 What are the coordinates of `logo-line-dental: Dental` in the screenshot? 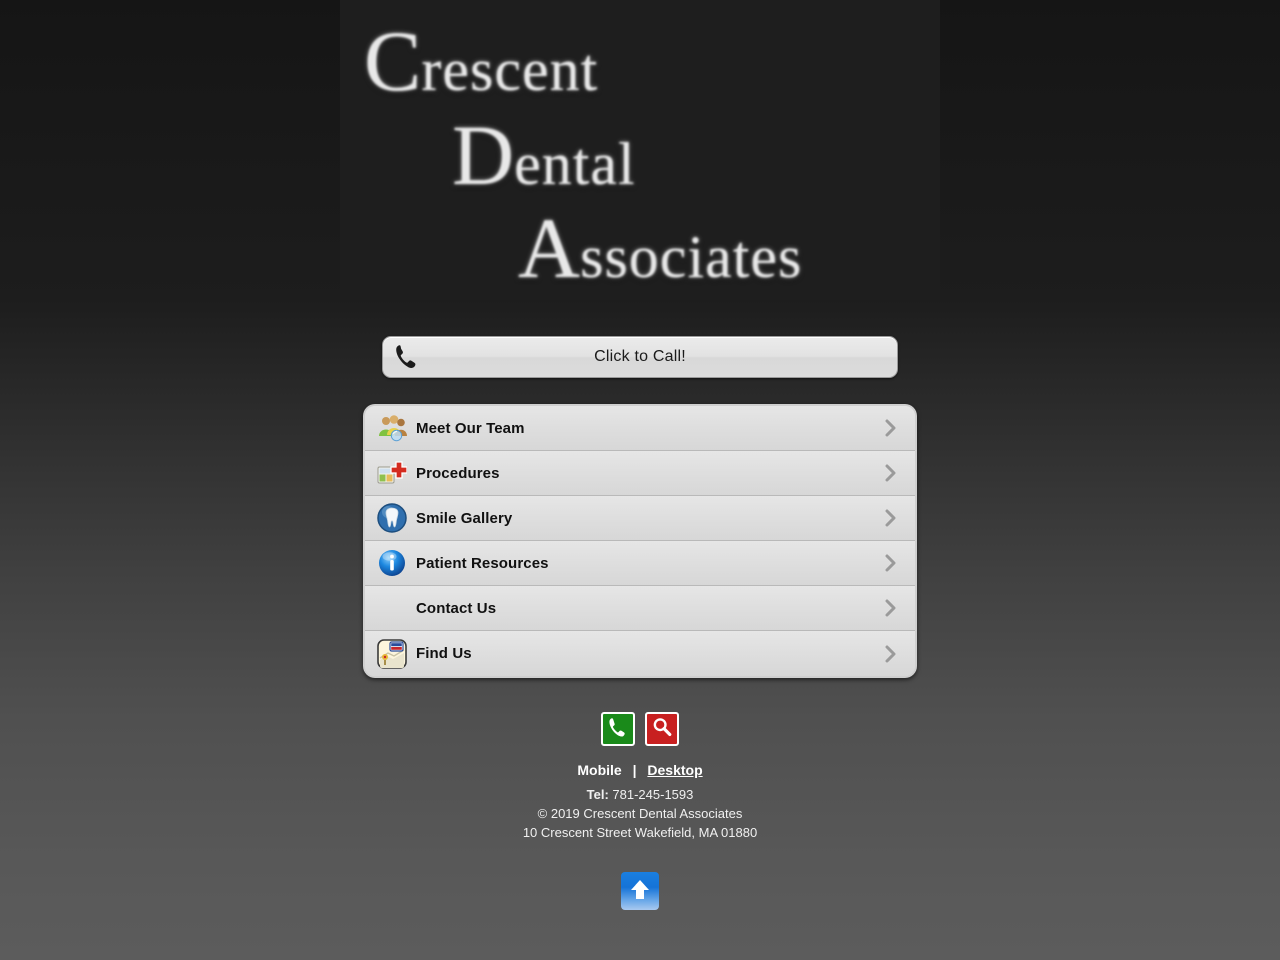 It's located at (544, 155).